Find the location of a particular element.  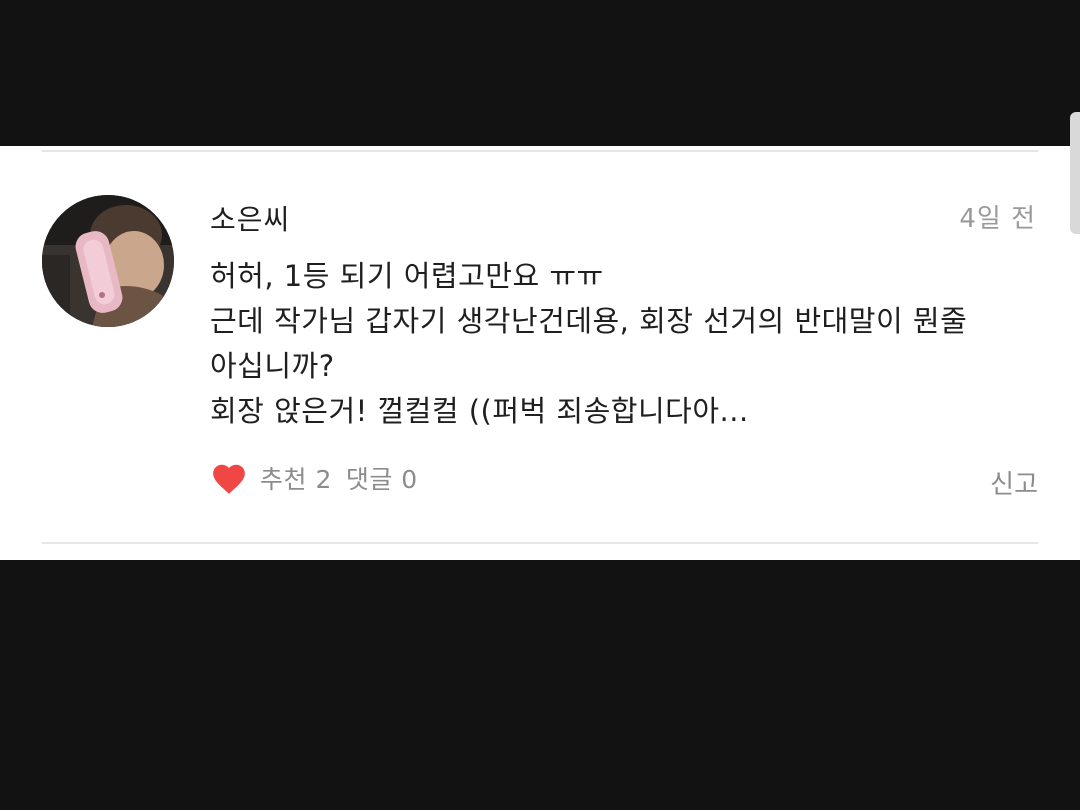

divider-top is located at coordinates (540, 151).